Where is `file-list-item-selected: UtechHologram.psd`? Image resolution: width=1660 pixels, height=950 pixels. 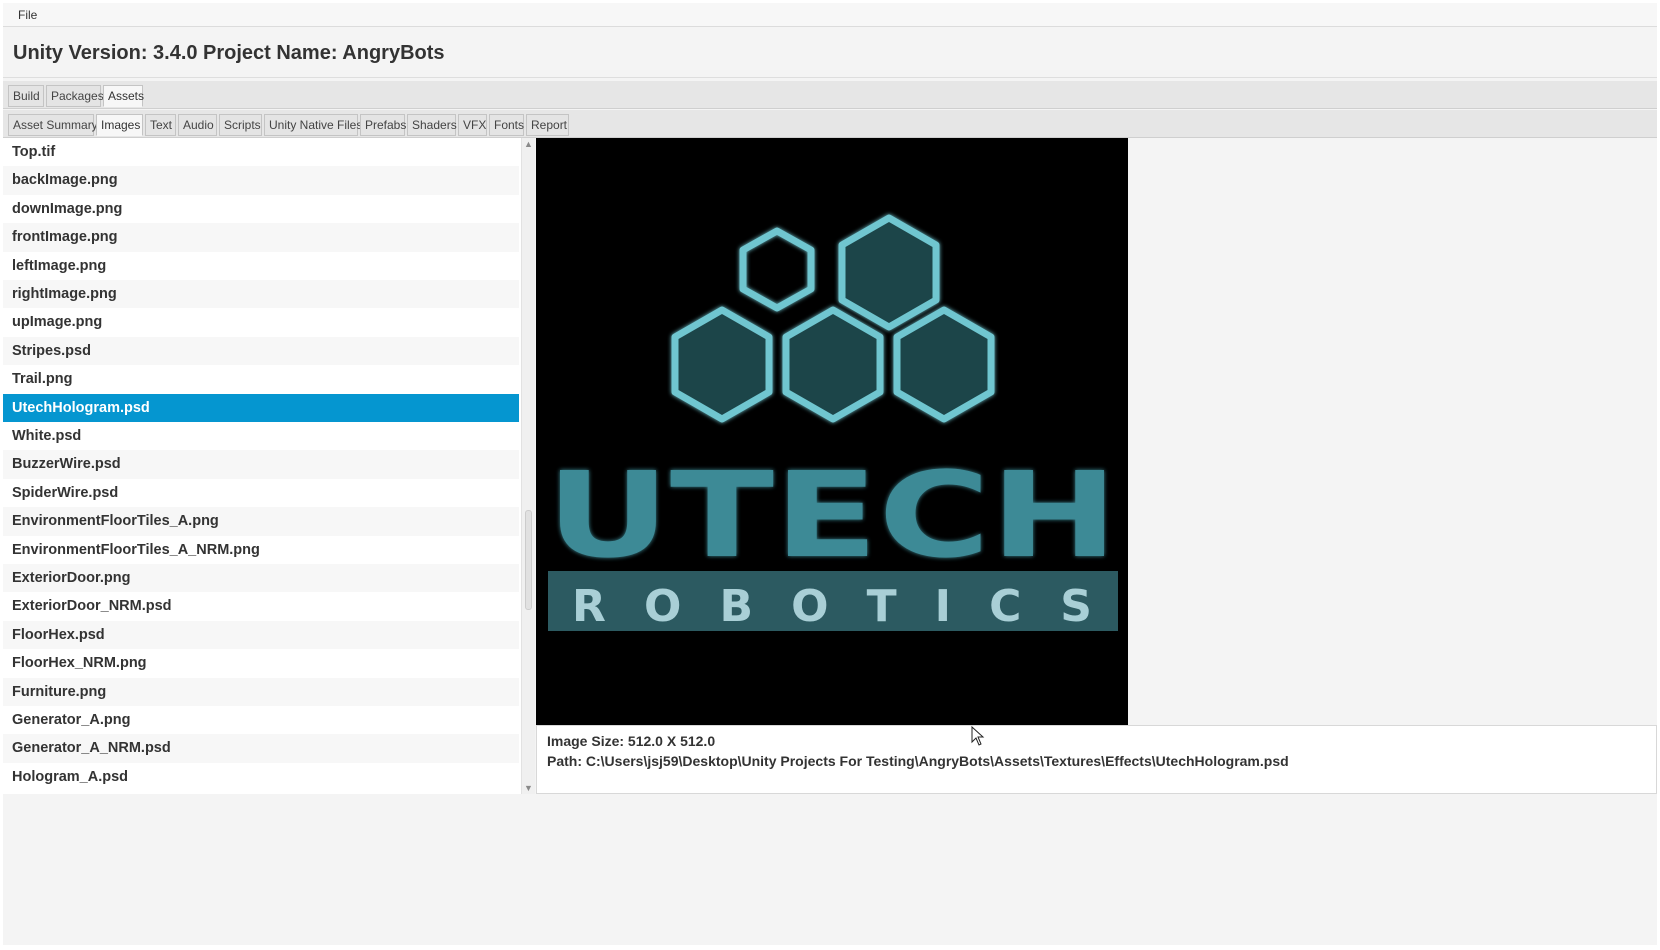 file-list-item-selected: UtechHologram.psd is located at coordinates (261, 407).